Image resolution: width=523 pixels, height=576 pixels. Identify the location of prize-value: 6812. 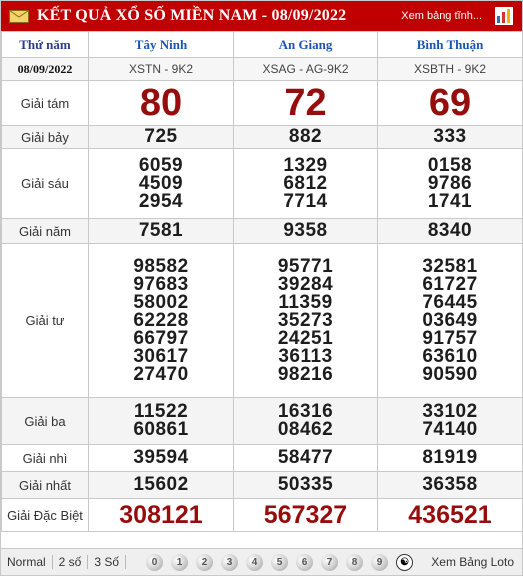
(305, 183).